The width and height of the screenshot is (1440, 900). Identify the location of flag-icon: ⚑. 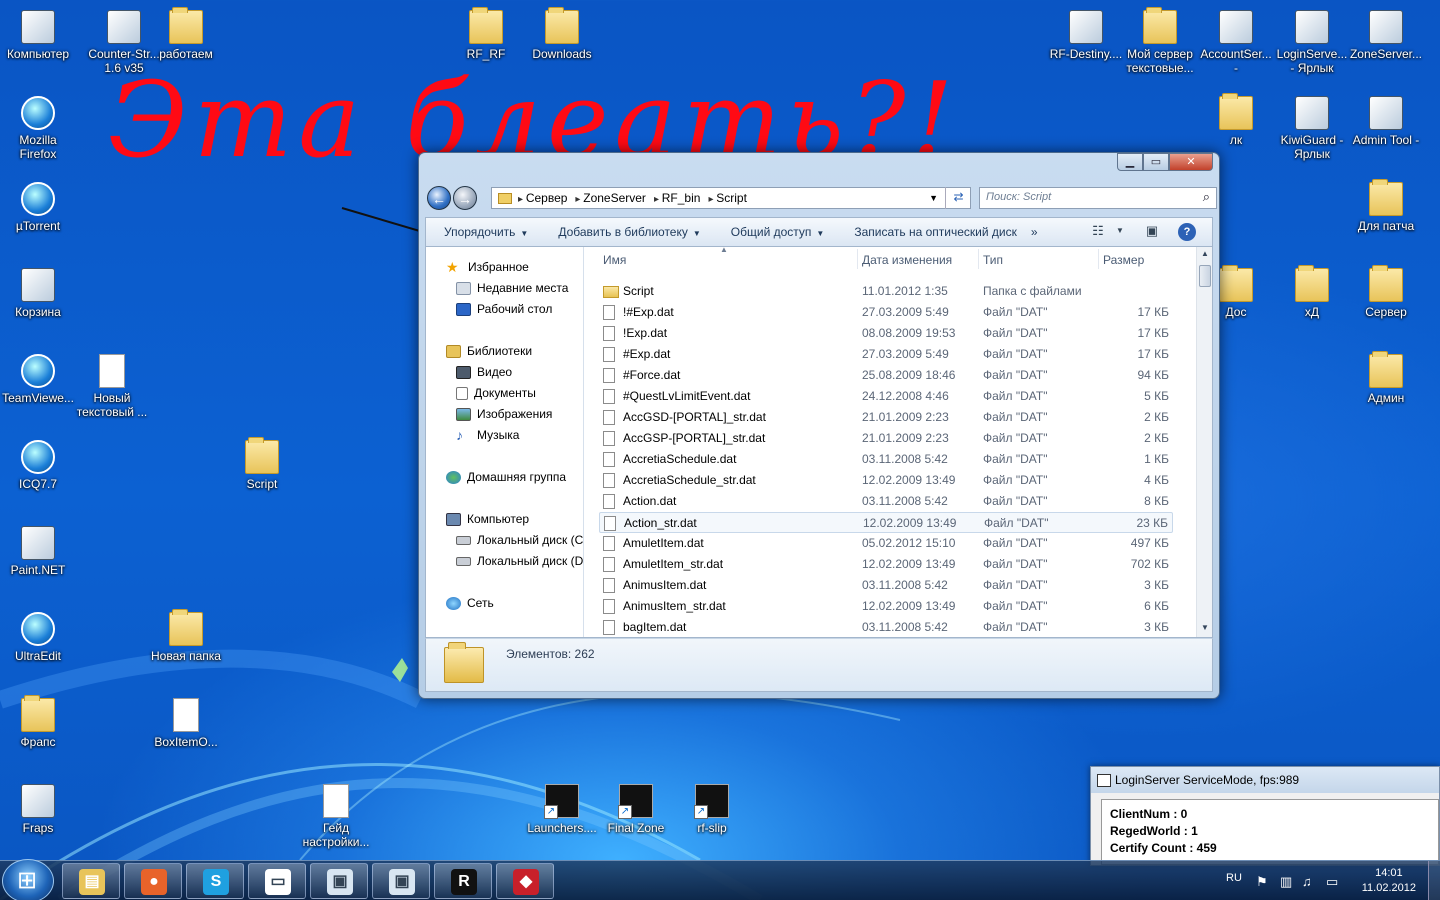
(1262, 882).